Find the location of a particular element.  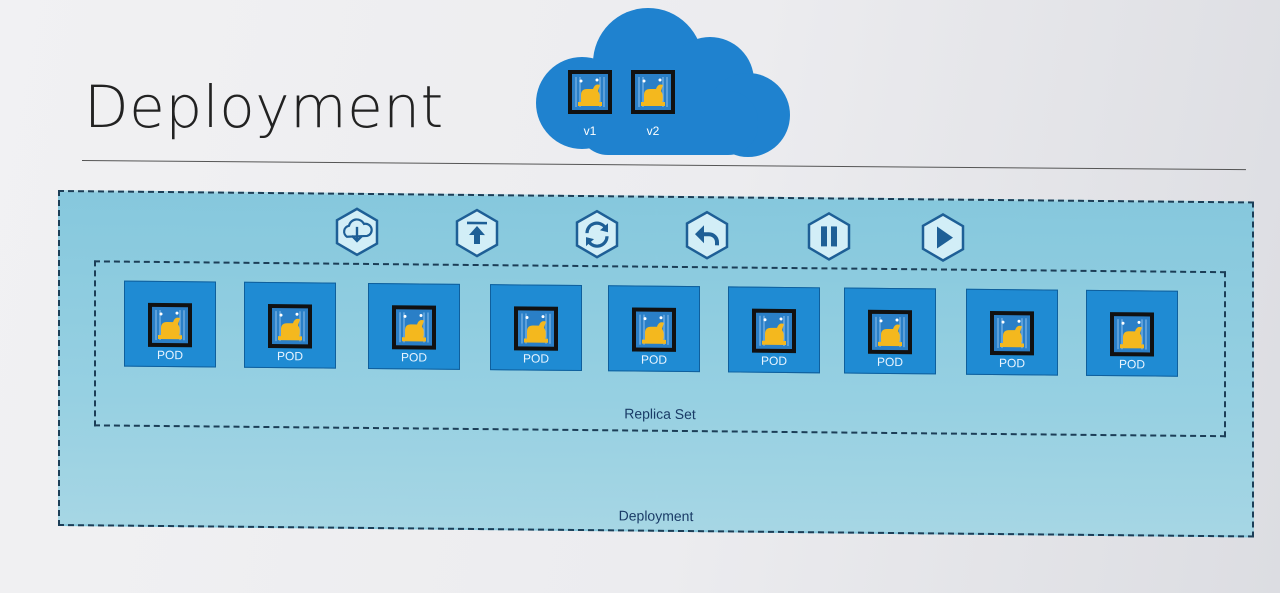

version-v2: v2 is located at coordinates (653, 103).